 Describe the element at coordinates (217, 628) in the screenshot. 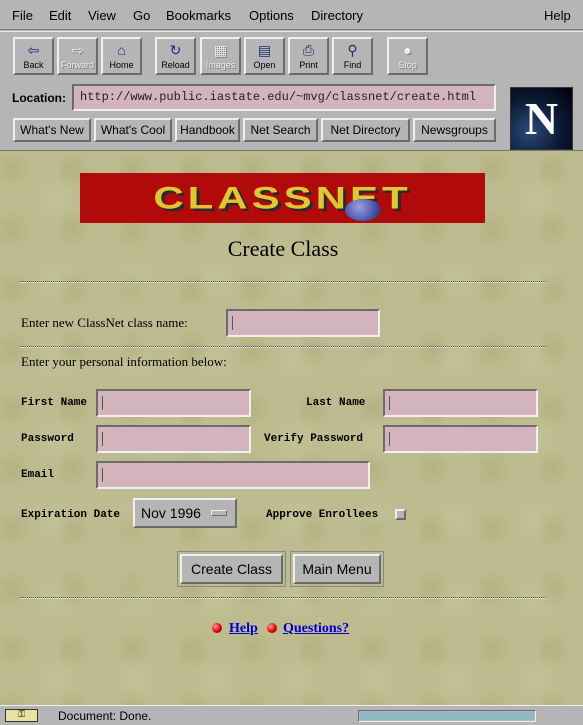

I see `help-bullet-icon` at that location.